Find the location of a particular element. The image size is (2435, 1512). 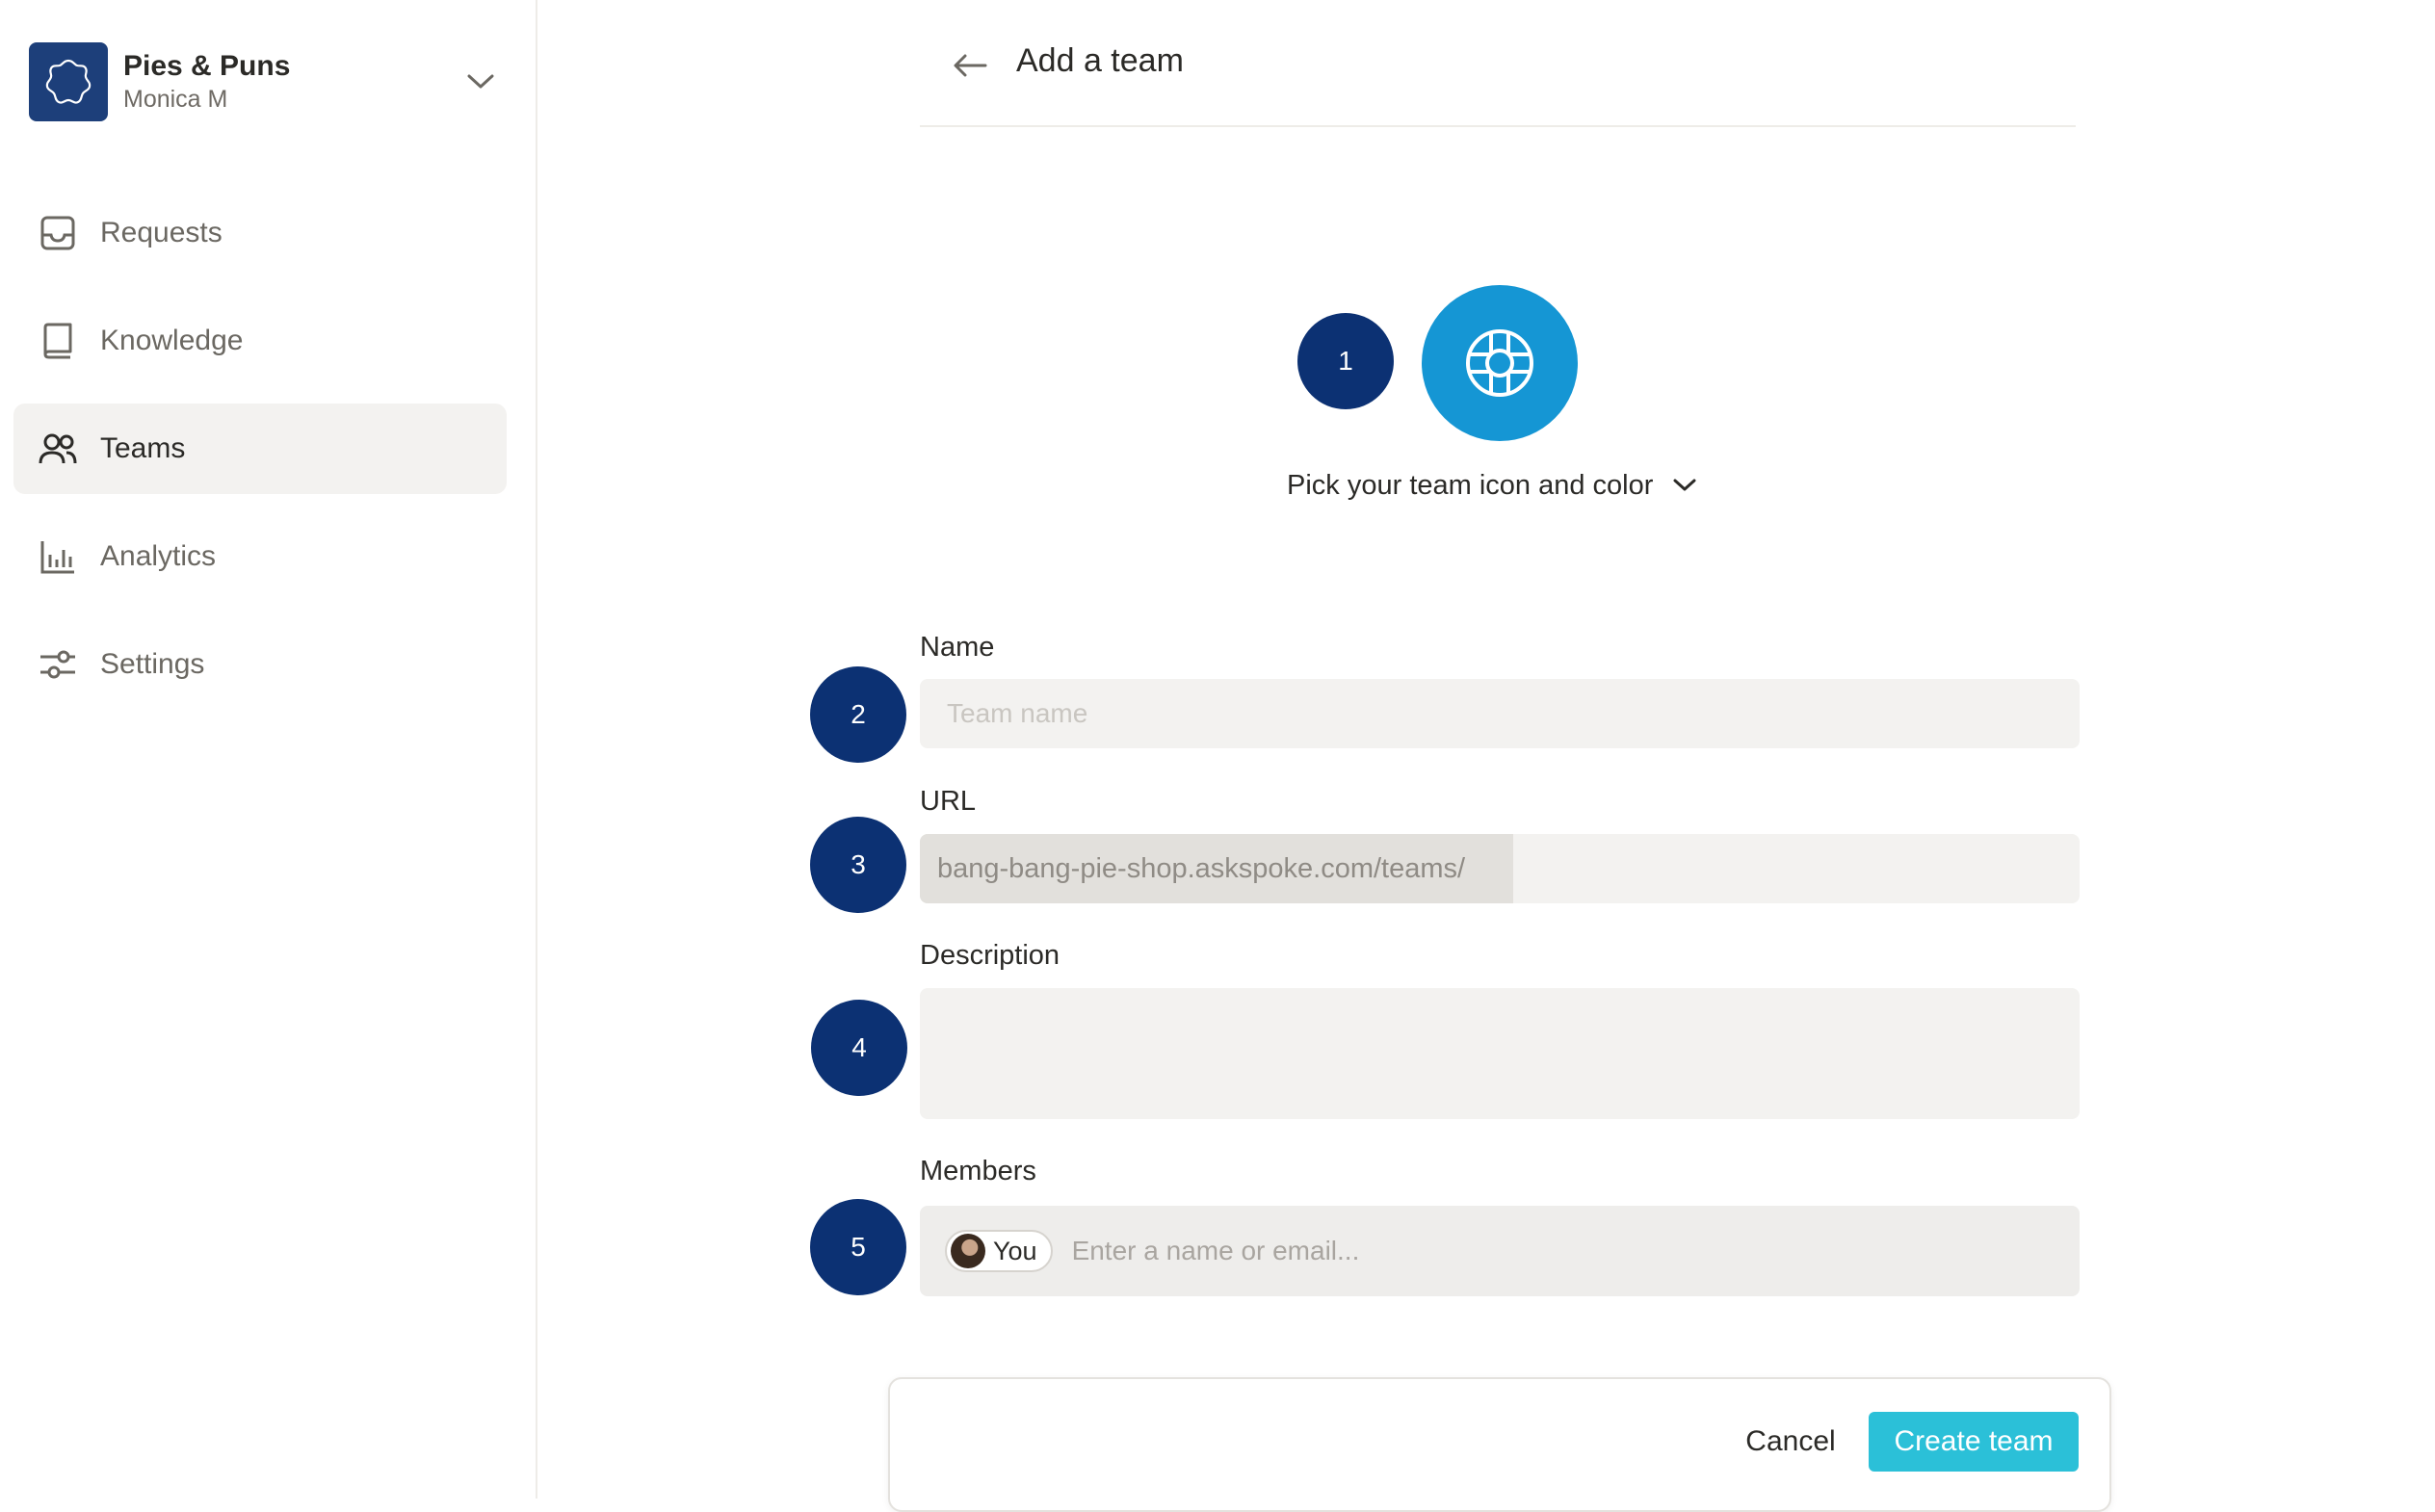

bar-chart-icon is located at coordinates (58, 557).